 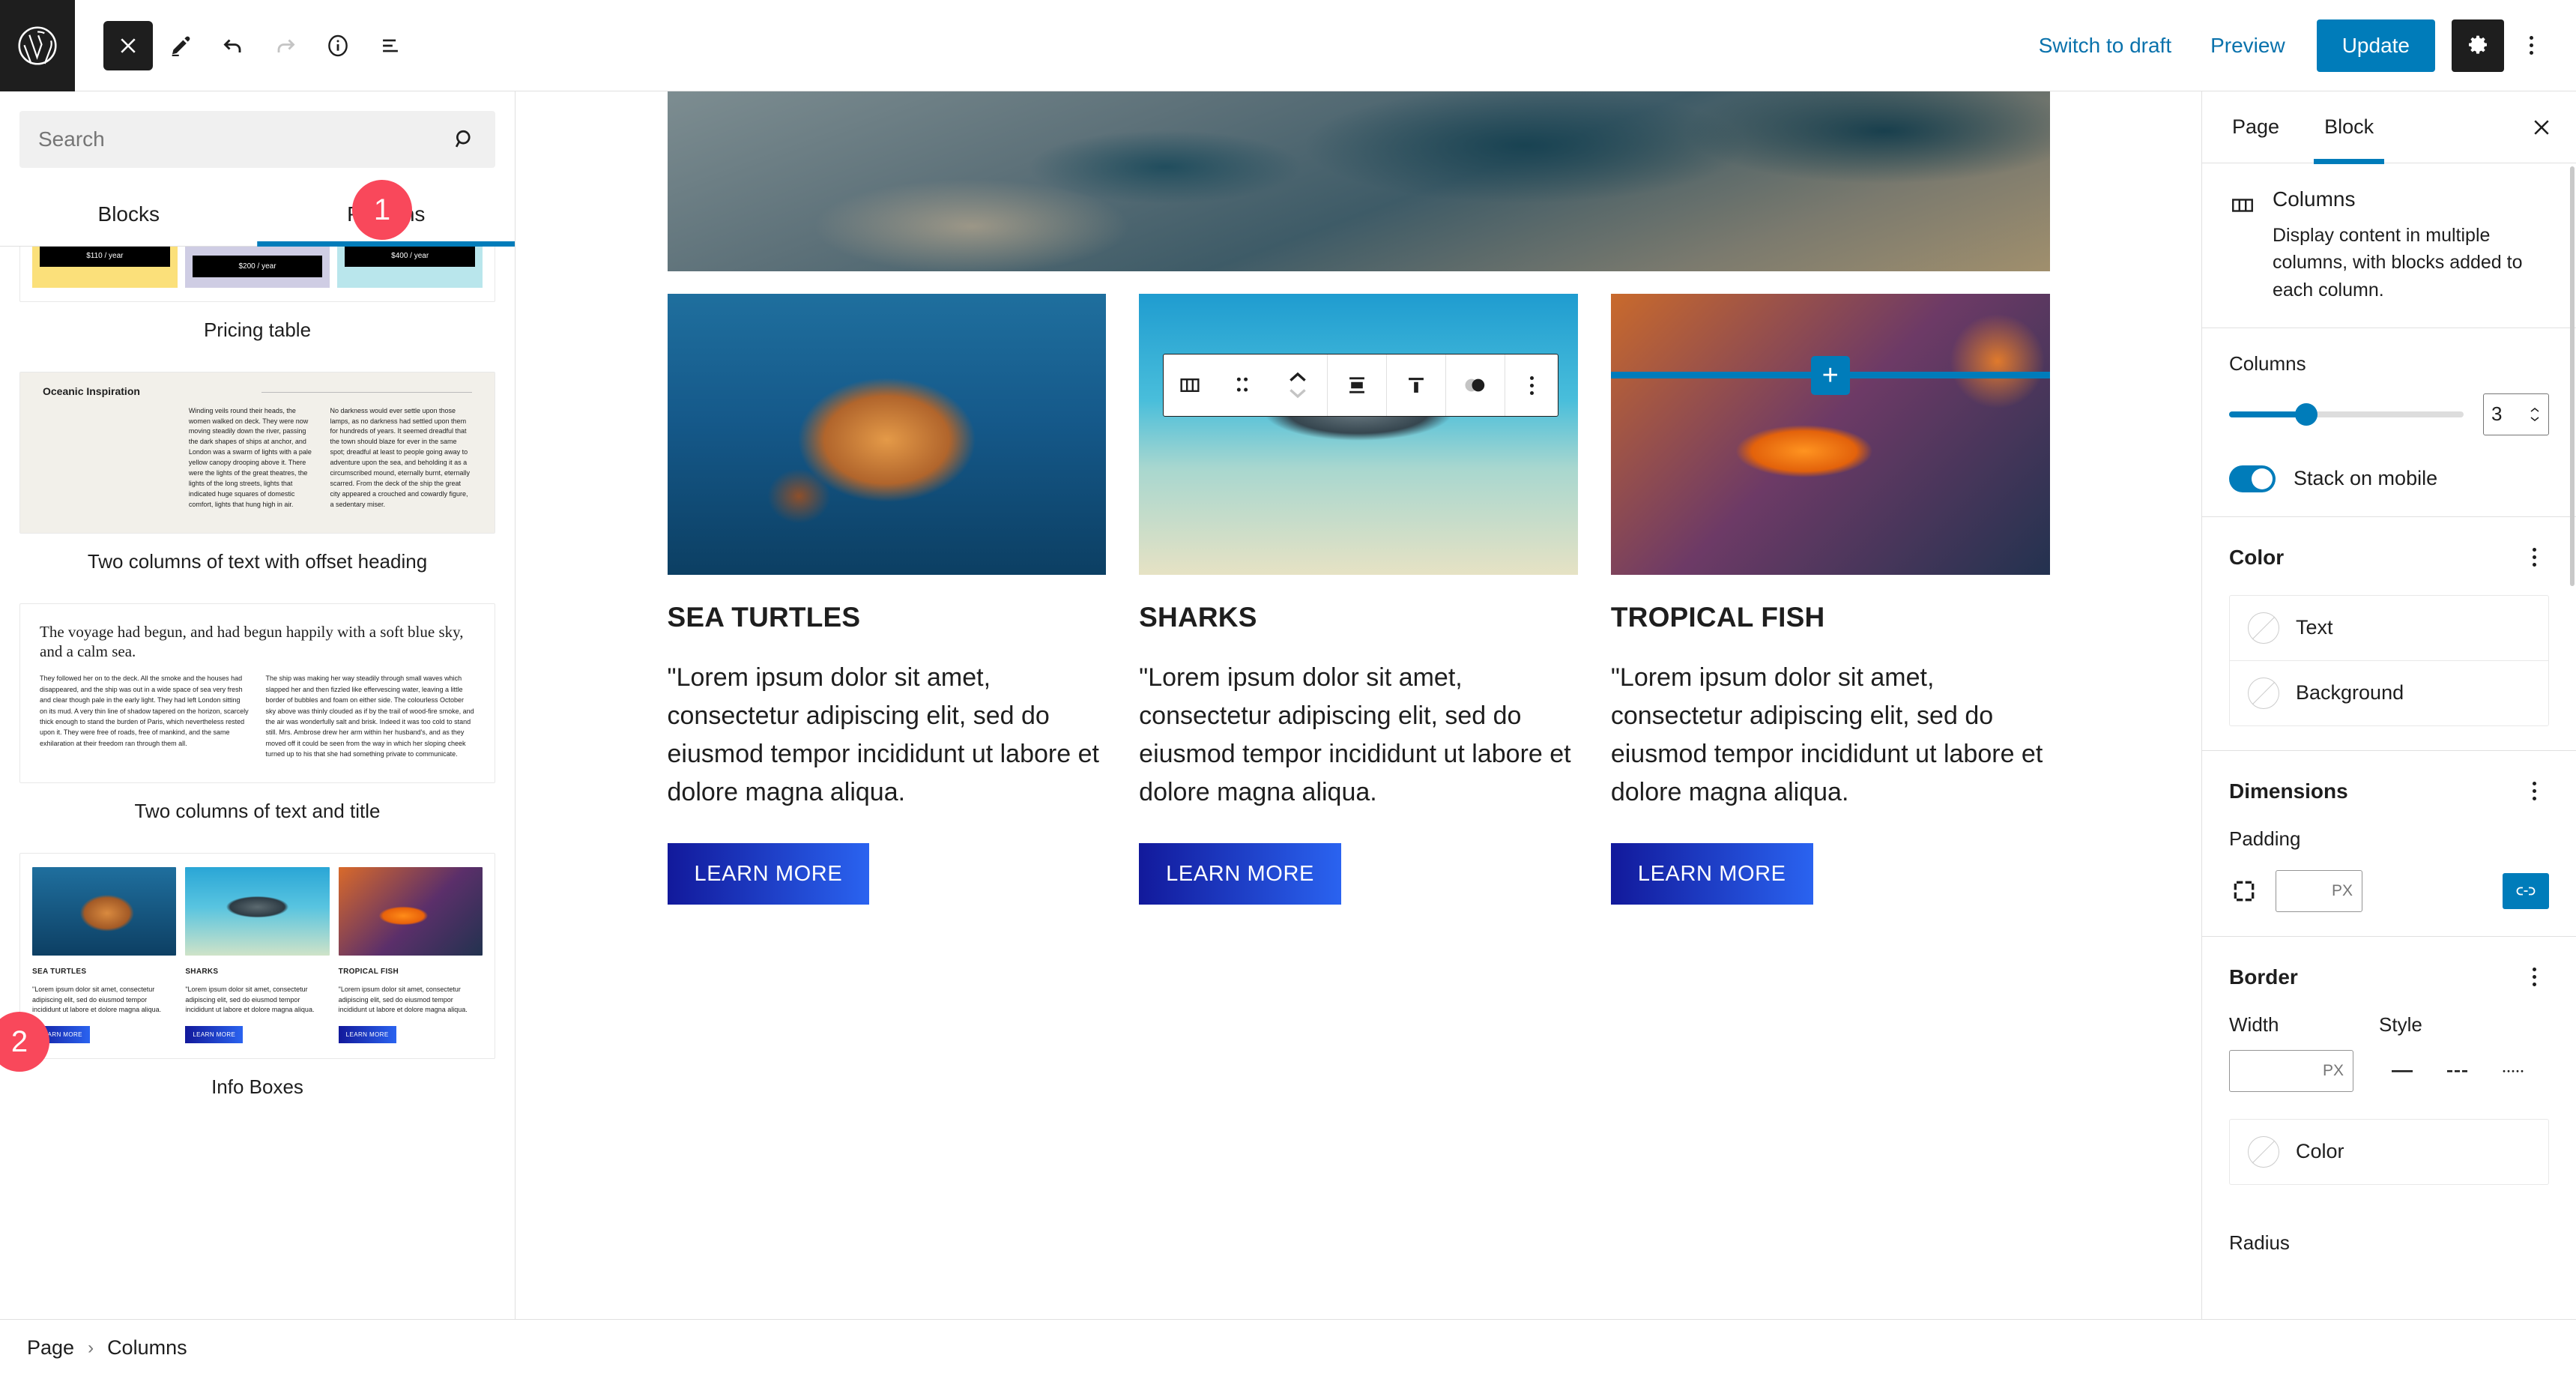 I want to click on columns-label: Columns, so click(x=2267, y=363).